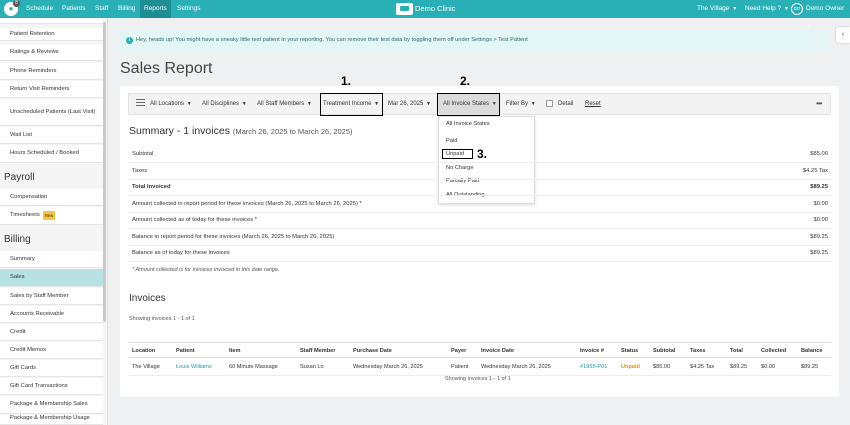  I want to click on sidebar-item-timesheets: Timesheets New, so click(51, 216).